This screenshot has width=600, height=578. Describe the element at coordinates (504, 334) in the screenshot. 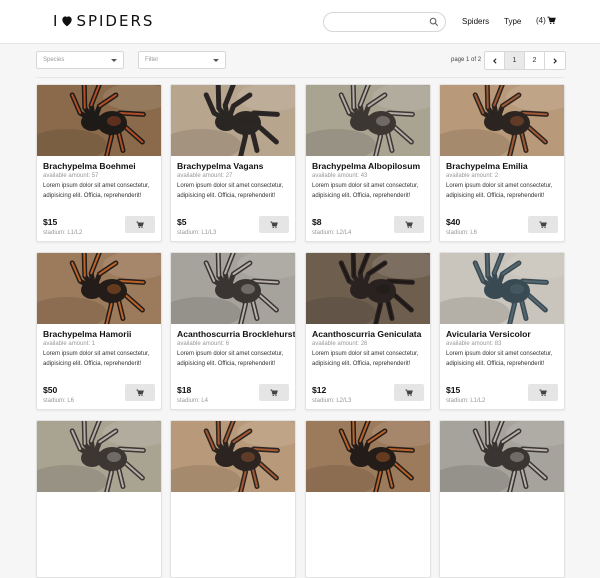

I see `product-name: Avicularia Versicolor` at that location.